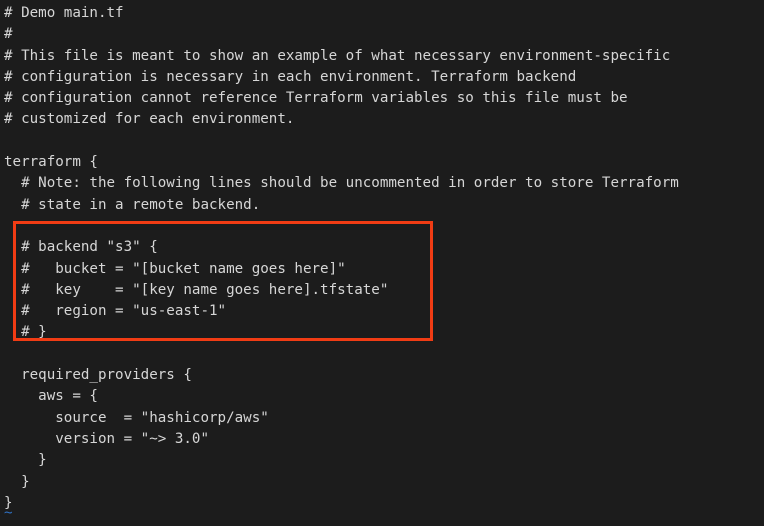 The image size is (764, 526). I want to click on code-line: # backend "s3" {, so click(81, 247).